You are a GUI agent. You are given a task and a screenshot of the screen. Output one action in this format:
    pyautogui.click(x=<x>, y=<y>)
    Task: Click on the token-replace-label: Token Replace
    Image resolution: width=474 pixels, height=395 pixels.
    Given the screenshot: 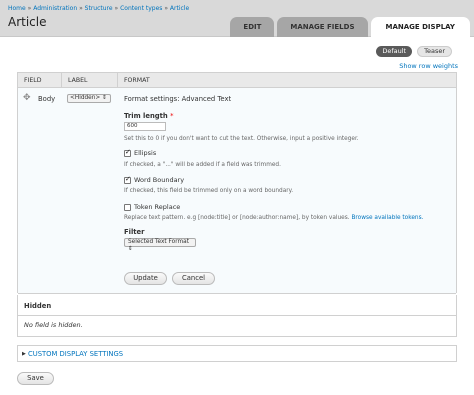 What is the action you would take?
    pyautogui.click(x=157, y=207)
    